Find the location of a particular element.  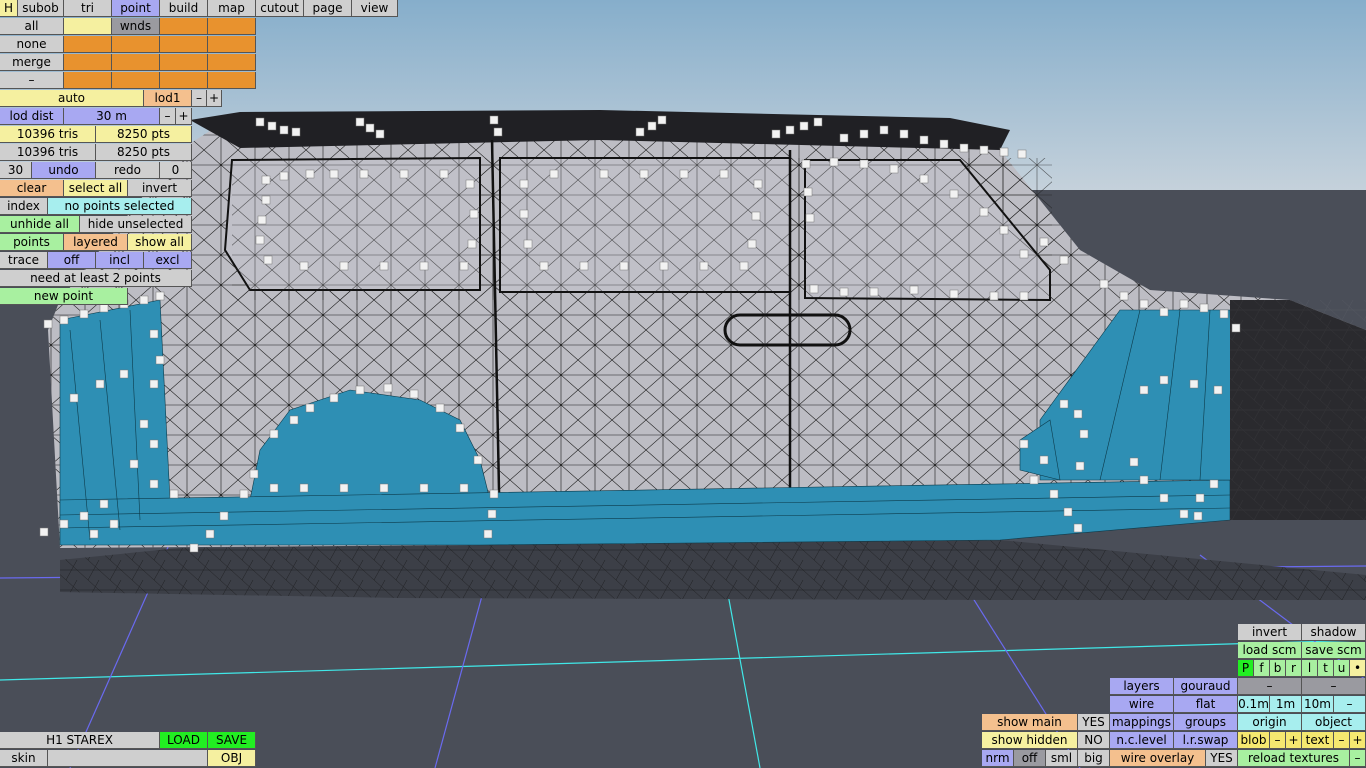

minus-button: – is located at coordinates (32, 80).